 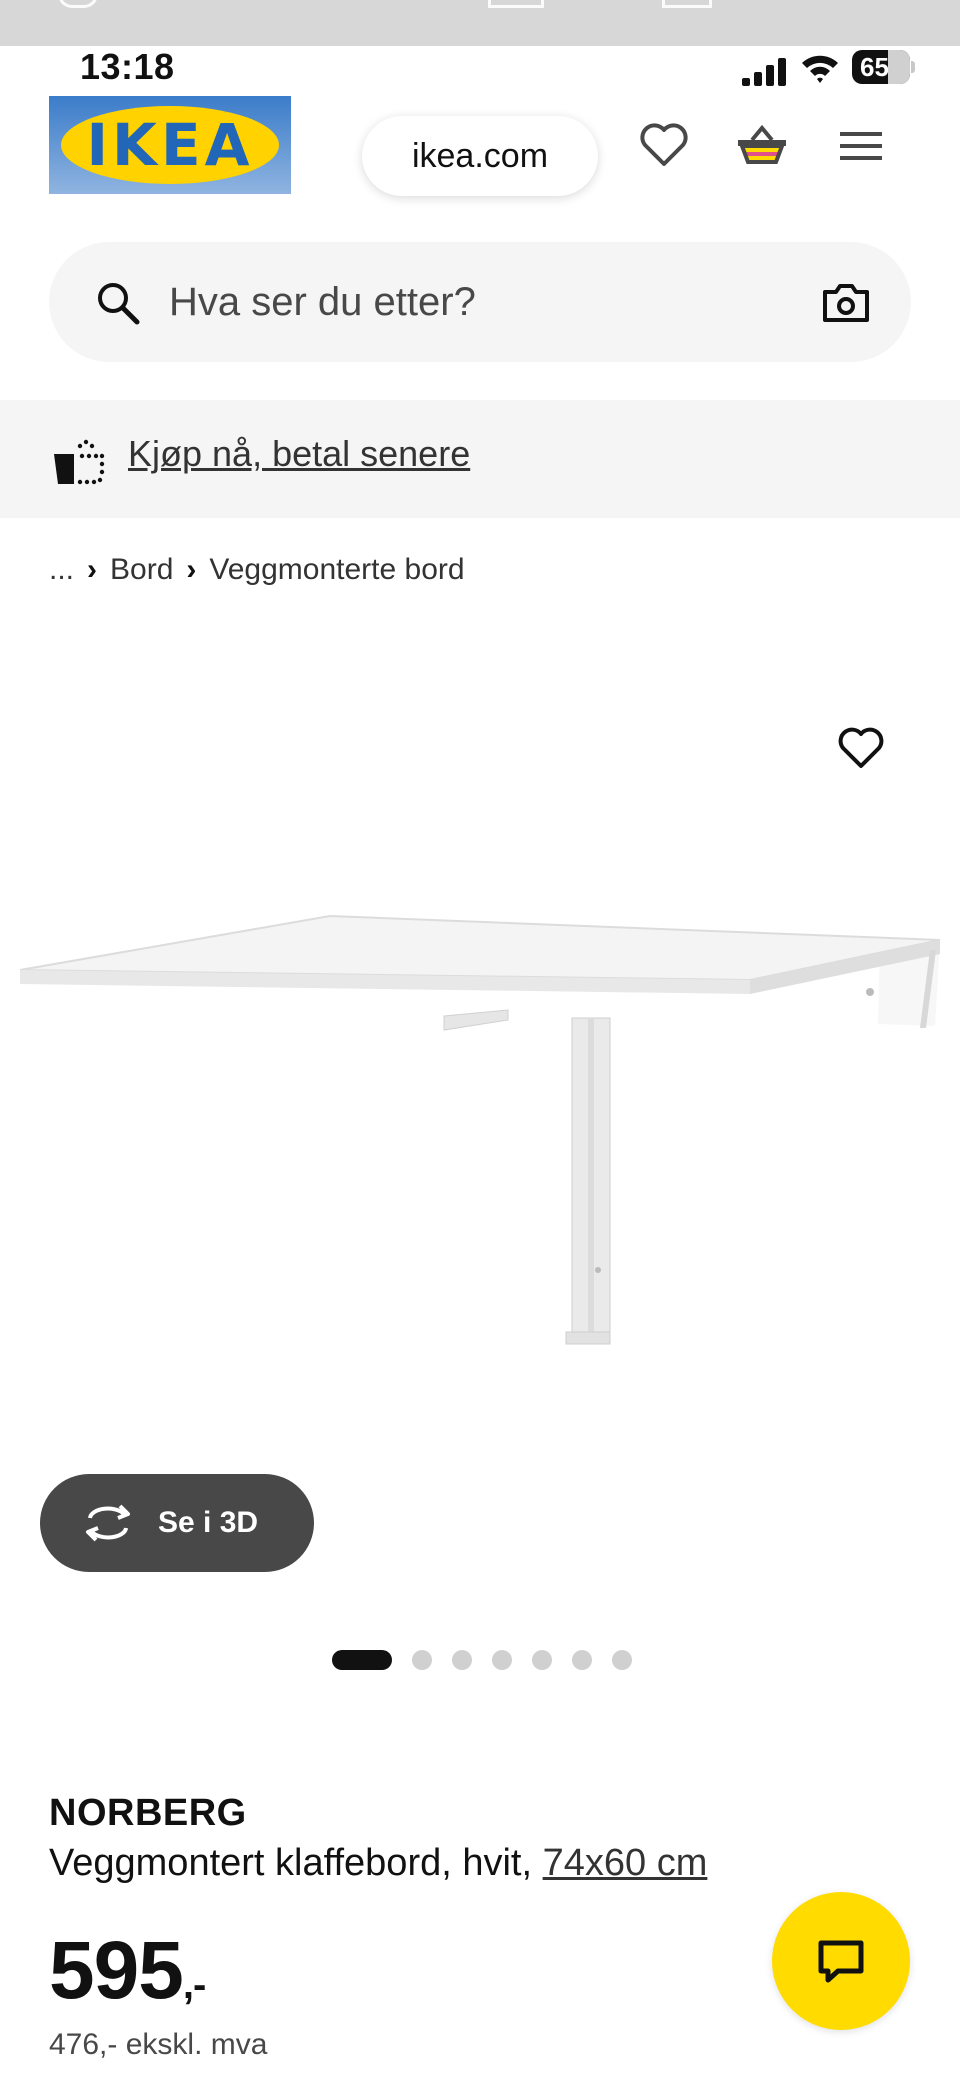 What do you see at coordinates (322, 302) in the screenshot?
I see `search-input: Hva ser du etter?` at bounding box center [322, 302].